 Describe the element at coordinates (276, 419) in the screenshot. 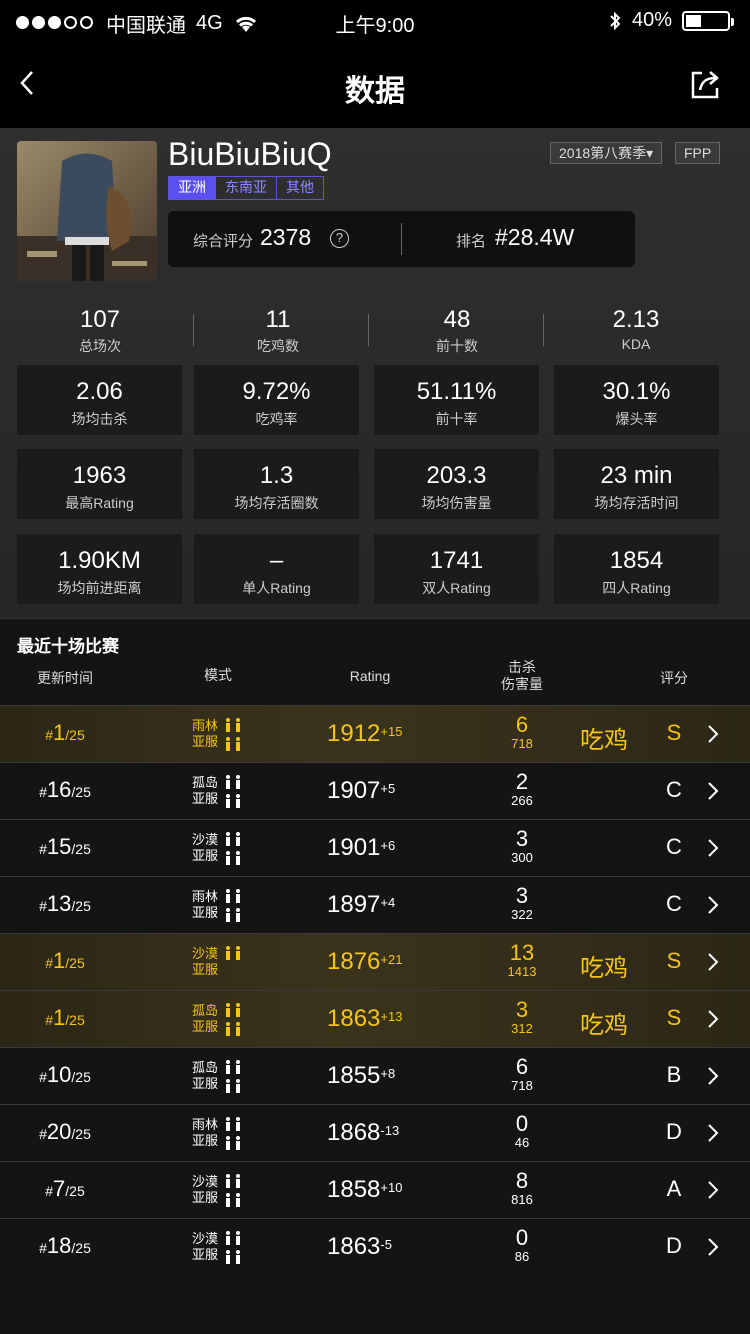

I see `stat-label: 吃鸡率` at that location.